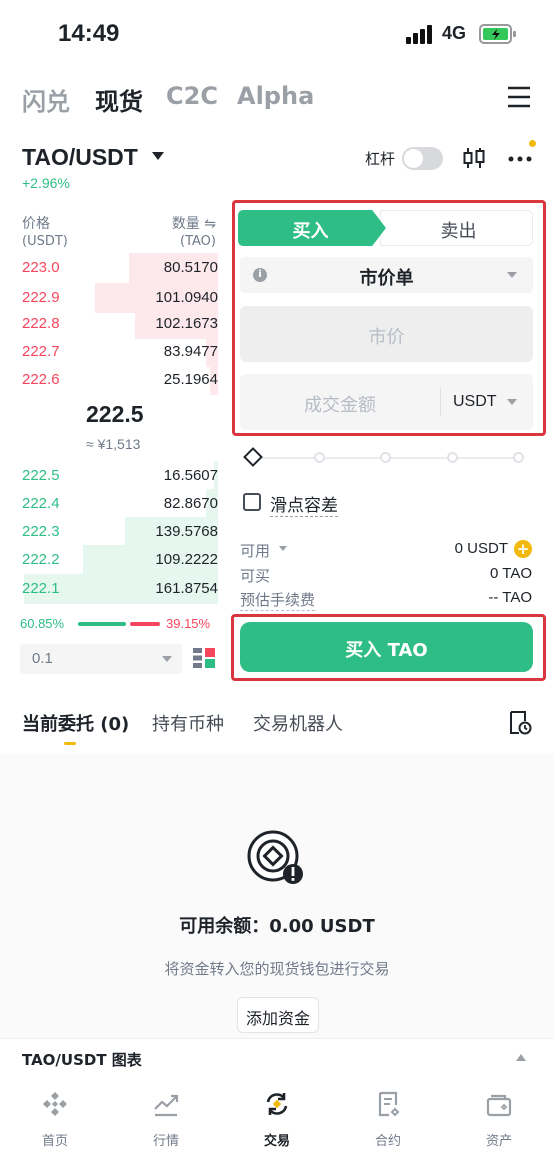  Describe the element at coordinates (55, 1104) in the screenshot. I see `home-icon` at that location.